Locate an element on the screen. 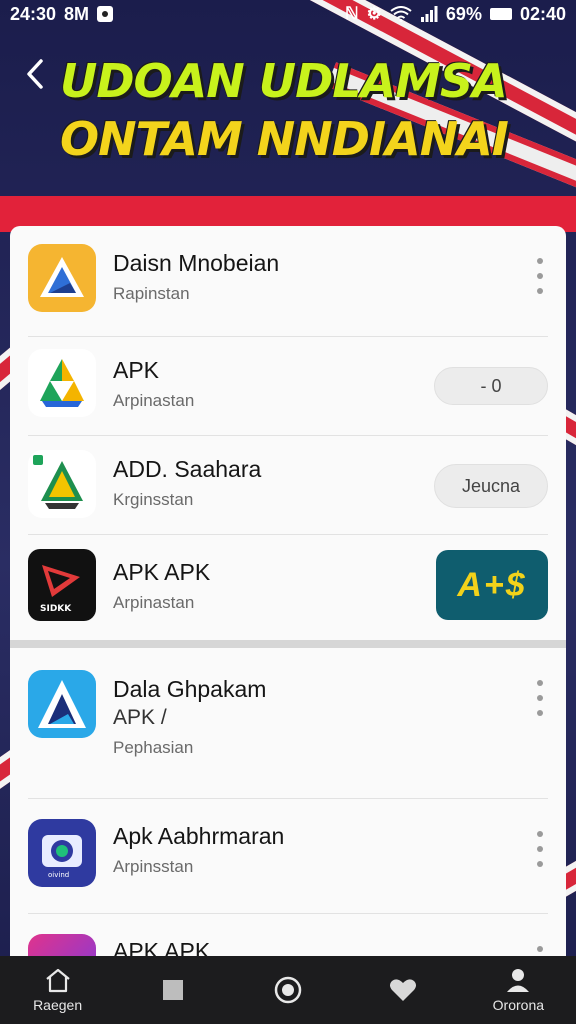 The height and width of the screenshot is (1024, 576). app-subtitle: Krginsstan is located at coordinates (153, 499).